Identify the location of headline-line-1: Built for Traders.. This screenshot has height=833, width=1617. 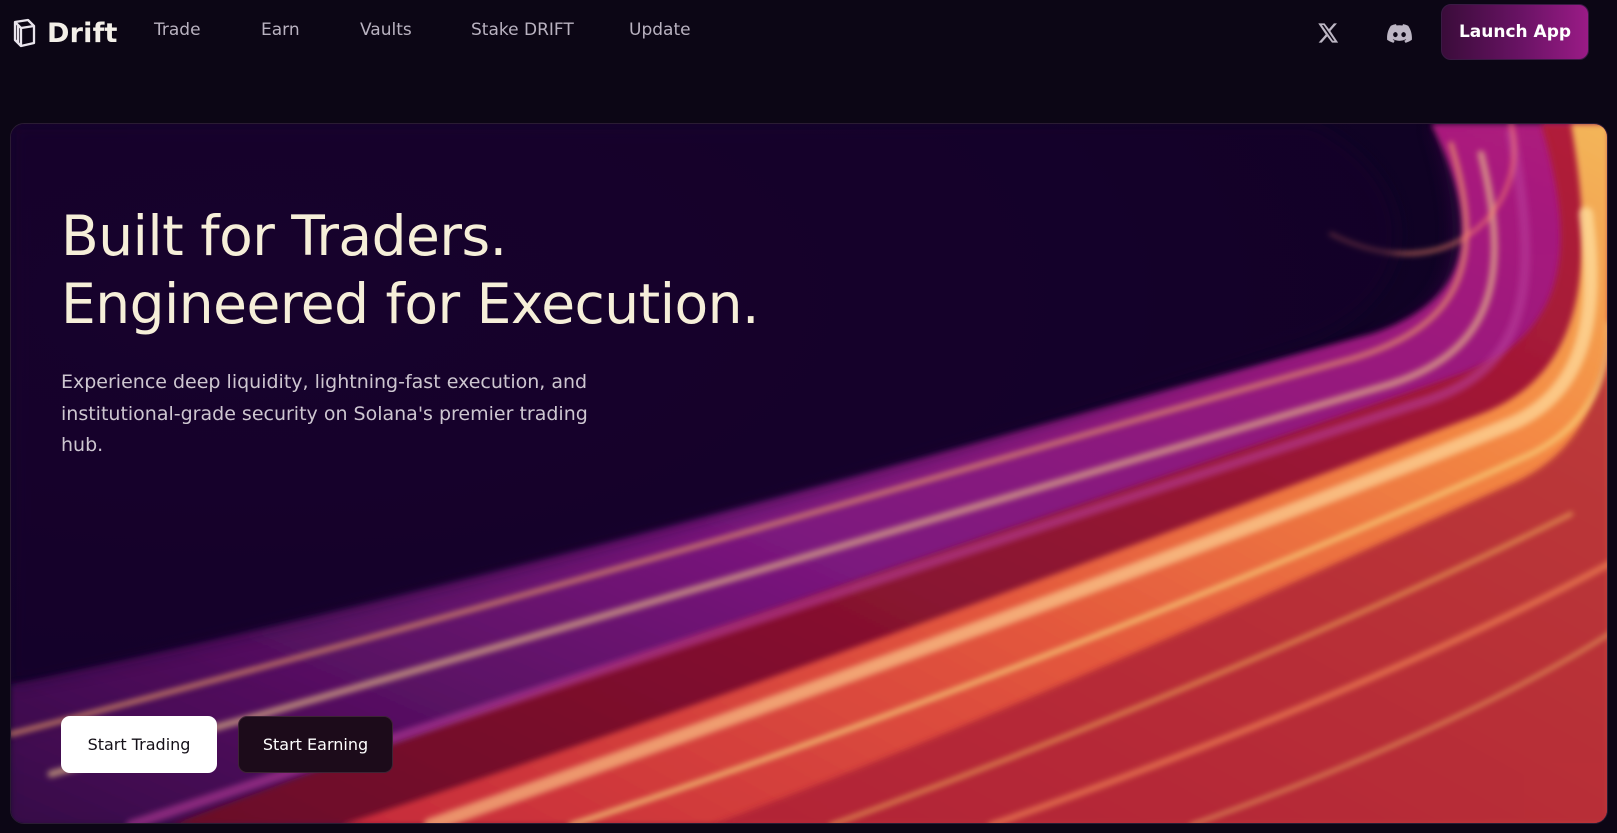
(284, 236).